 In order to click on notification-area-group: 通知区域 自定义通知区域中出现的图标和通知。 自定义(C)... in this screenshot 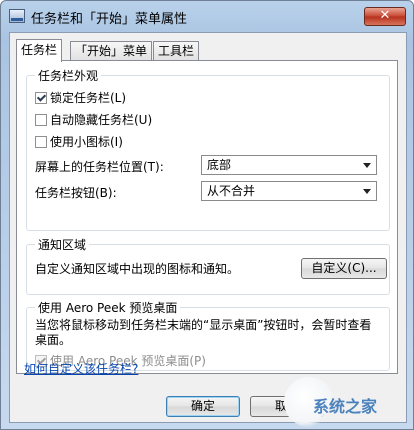, I will do `click(208, 265)`.